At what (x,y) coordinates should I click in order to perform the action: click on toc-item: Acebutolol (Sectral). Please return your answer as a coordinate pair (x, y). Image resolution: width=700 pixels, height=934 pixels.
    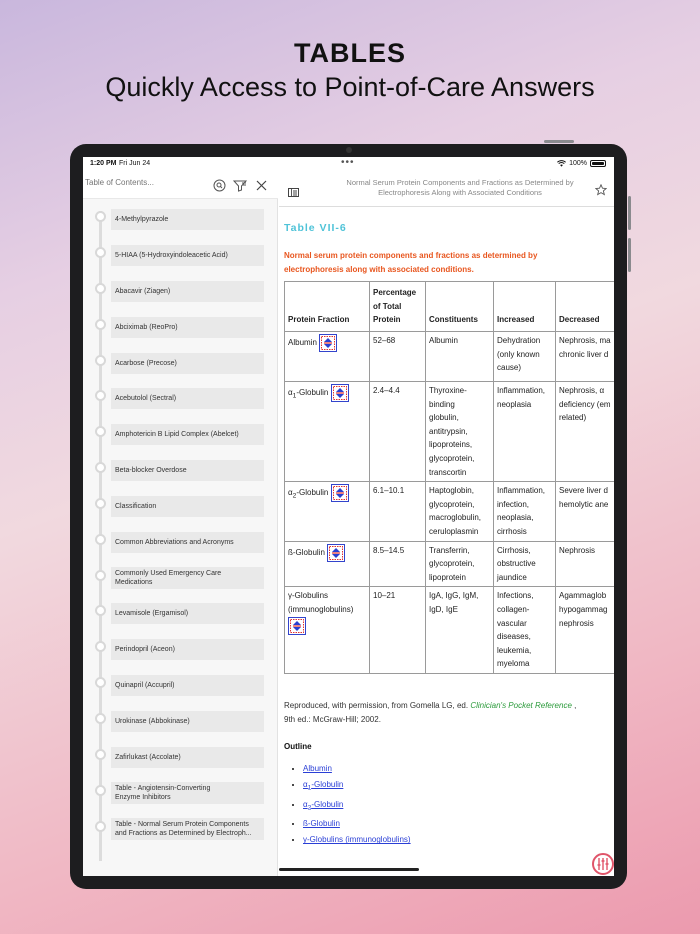
    Looking at the image, I should click on (187, 398).